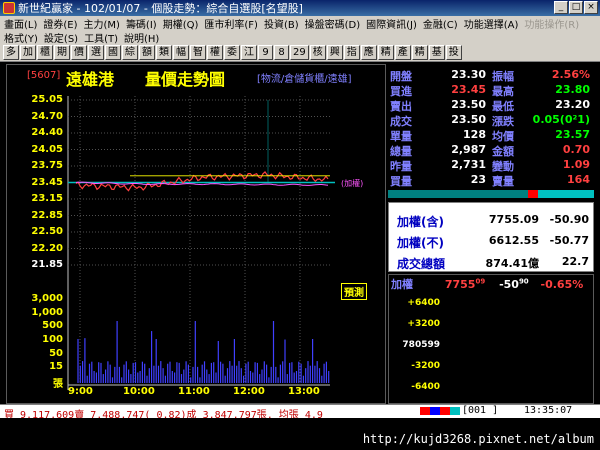 The height and width of the screenshot is (450, 600). What do you see at coordinates (569, 240) in the screenshot?
I see `index-change: -50.77` at bounding box center [569, 240].